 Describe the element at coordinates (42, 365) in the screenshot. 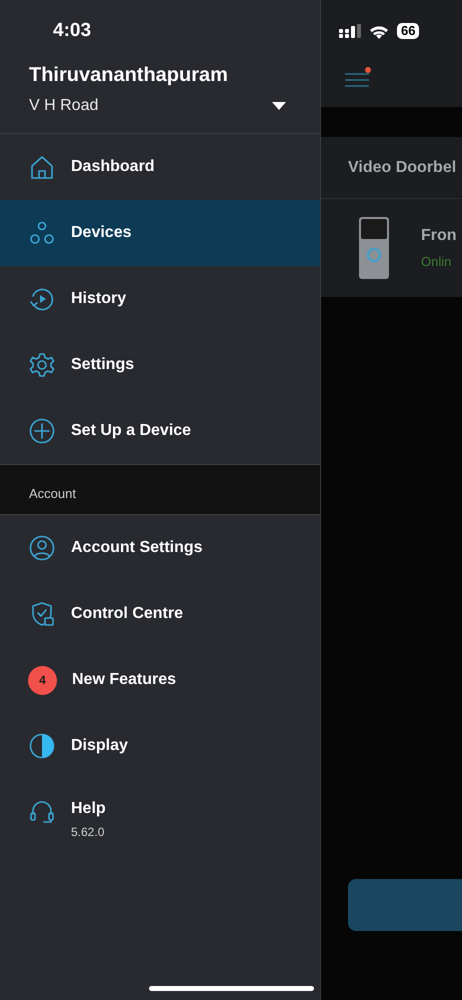

I see `gear-icon` at that location.